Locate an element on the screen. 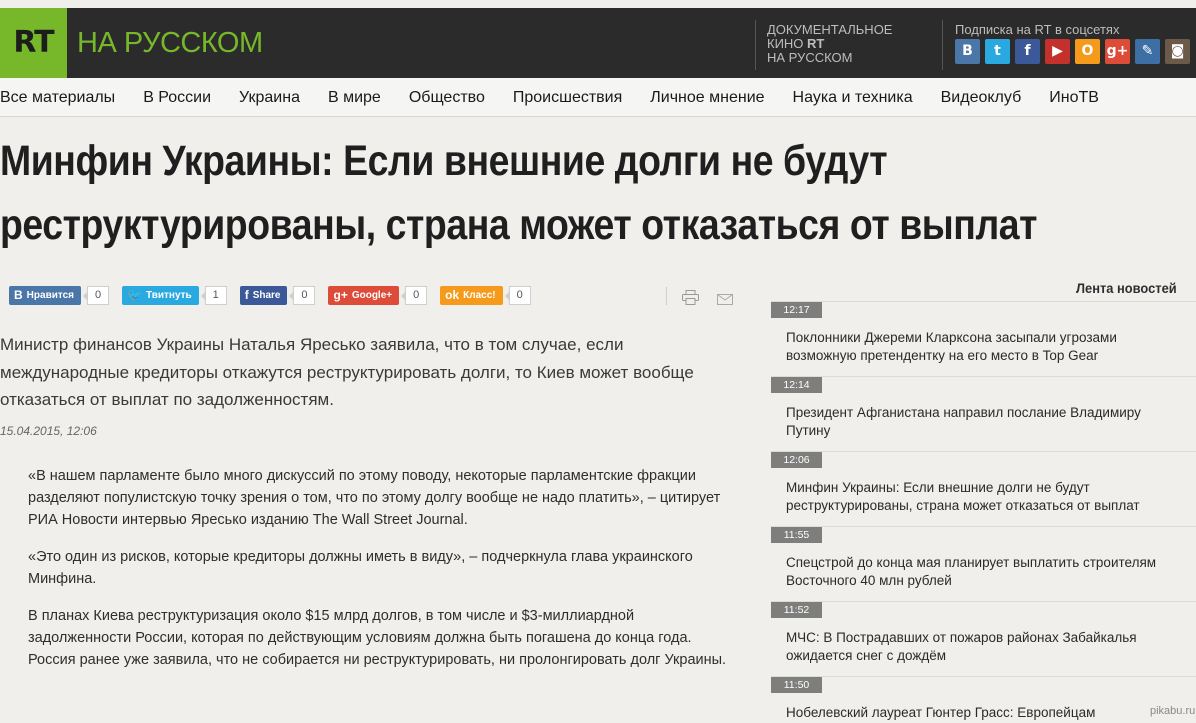 Image resolution: width=1196 pixels, height=723 pixels. doc-line-2: КИНО RT is located at coordinates (796, 43).